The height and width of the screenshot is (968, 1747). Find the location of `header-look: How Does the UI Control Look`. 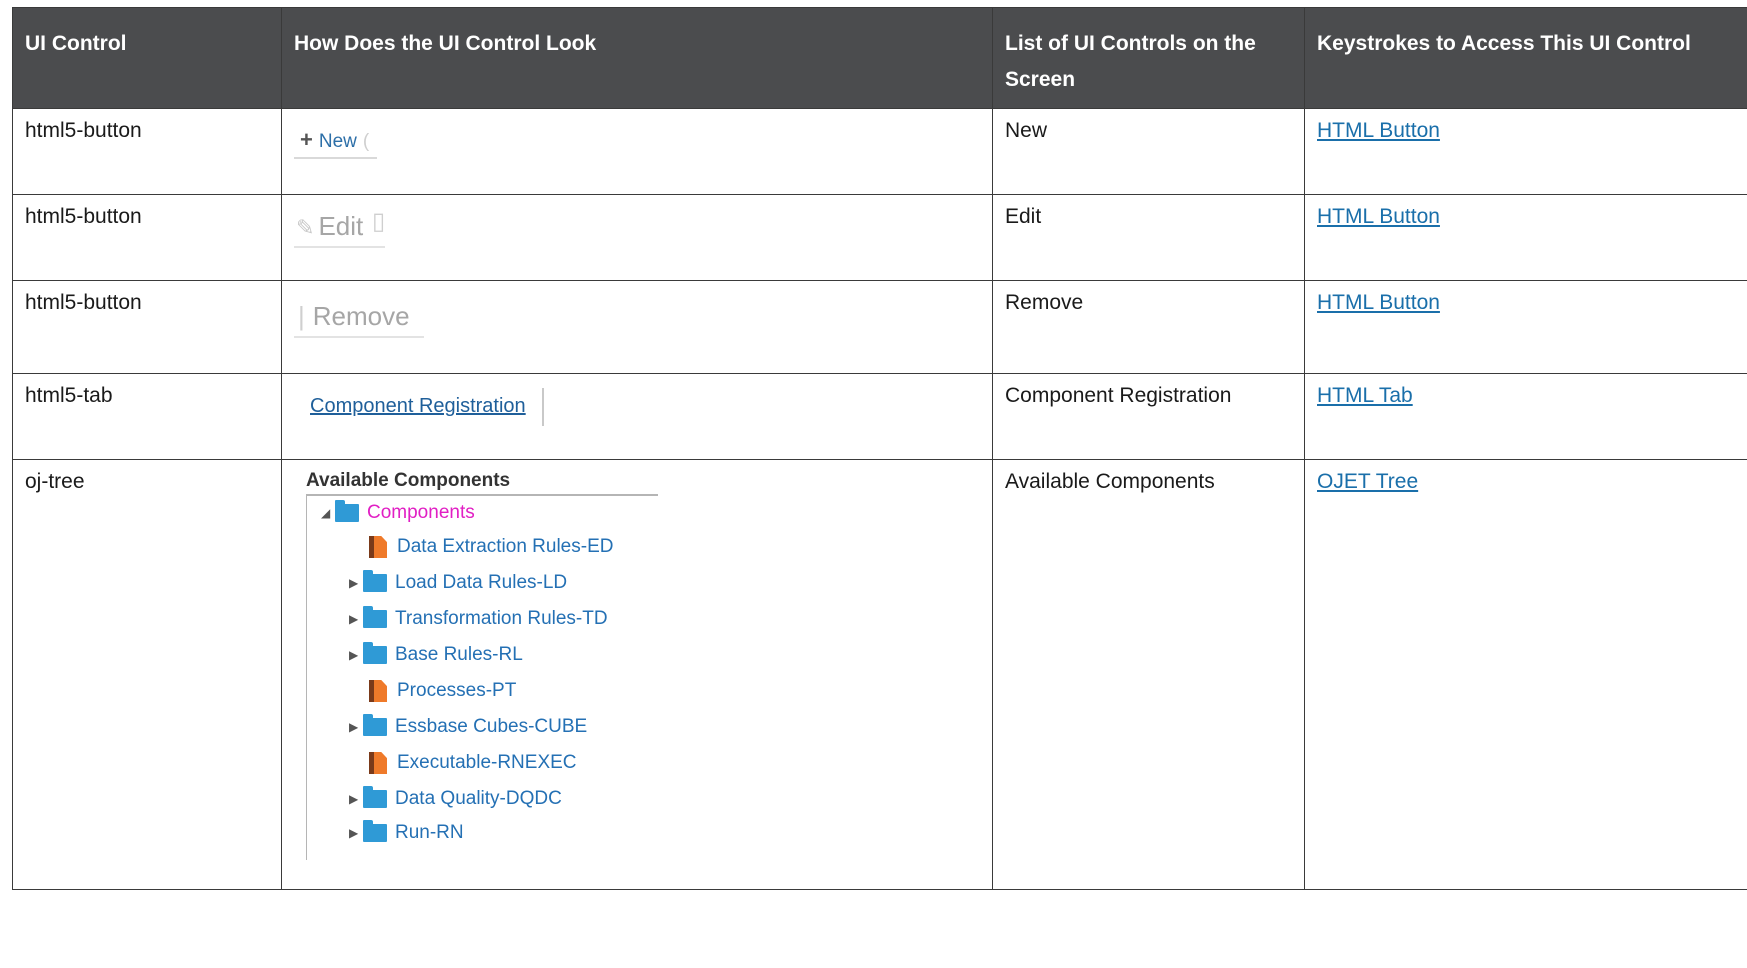

header-look: How Does the UI Control Look is located at coordinates (637, 58).